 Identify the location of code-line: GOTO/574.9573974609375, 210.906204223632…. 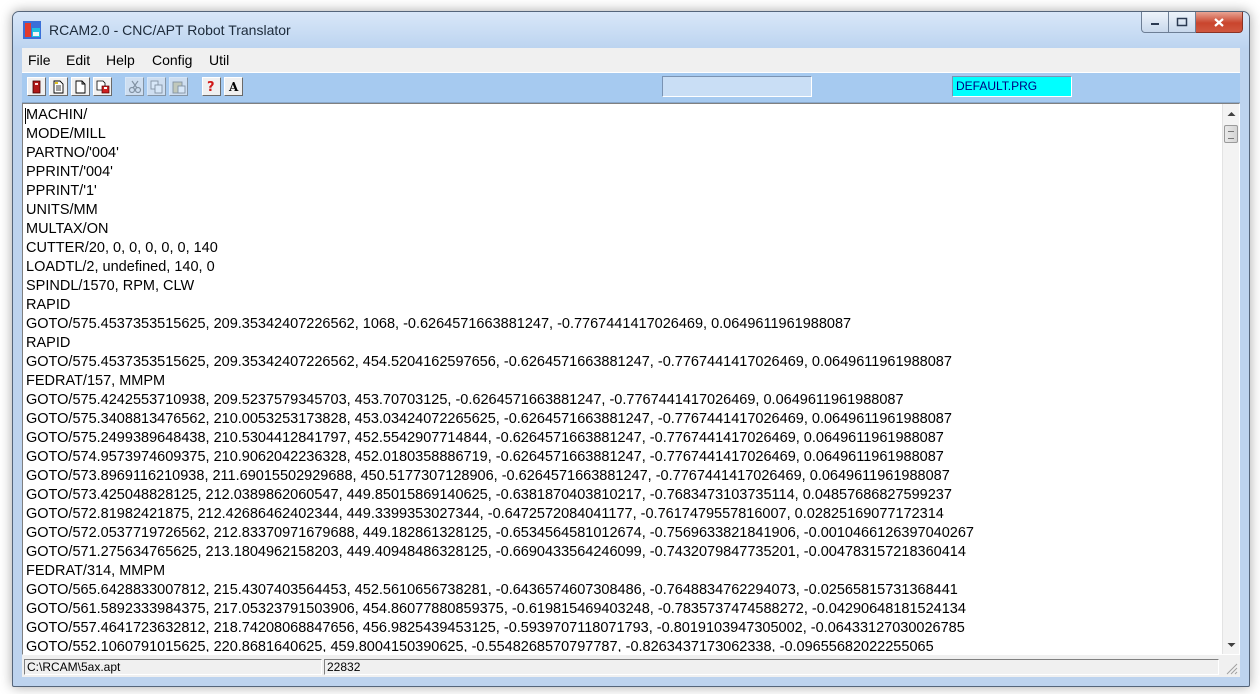
(621, 457).